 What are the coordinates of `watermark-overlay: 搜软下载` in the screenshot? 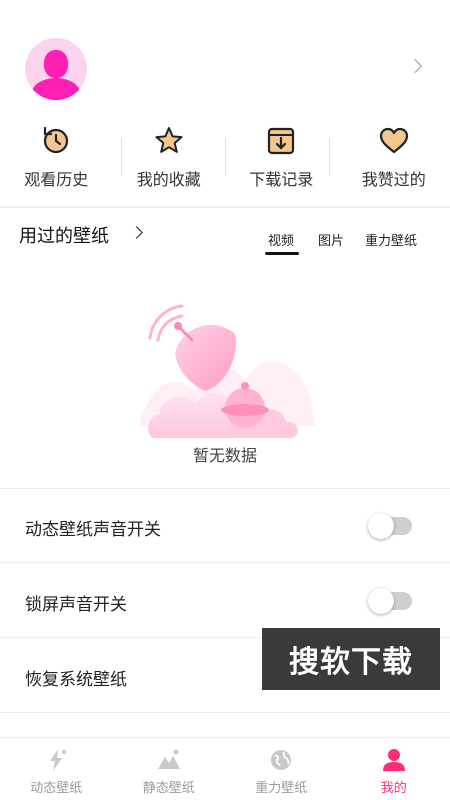 It's located at (351, 659).